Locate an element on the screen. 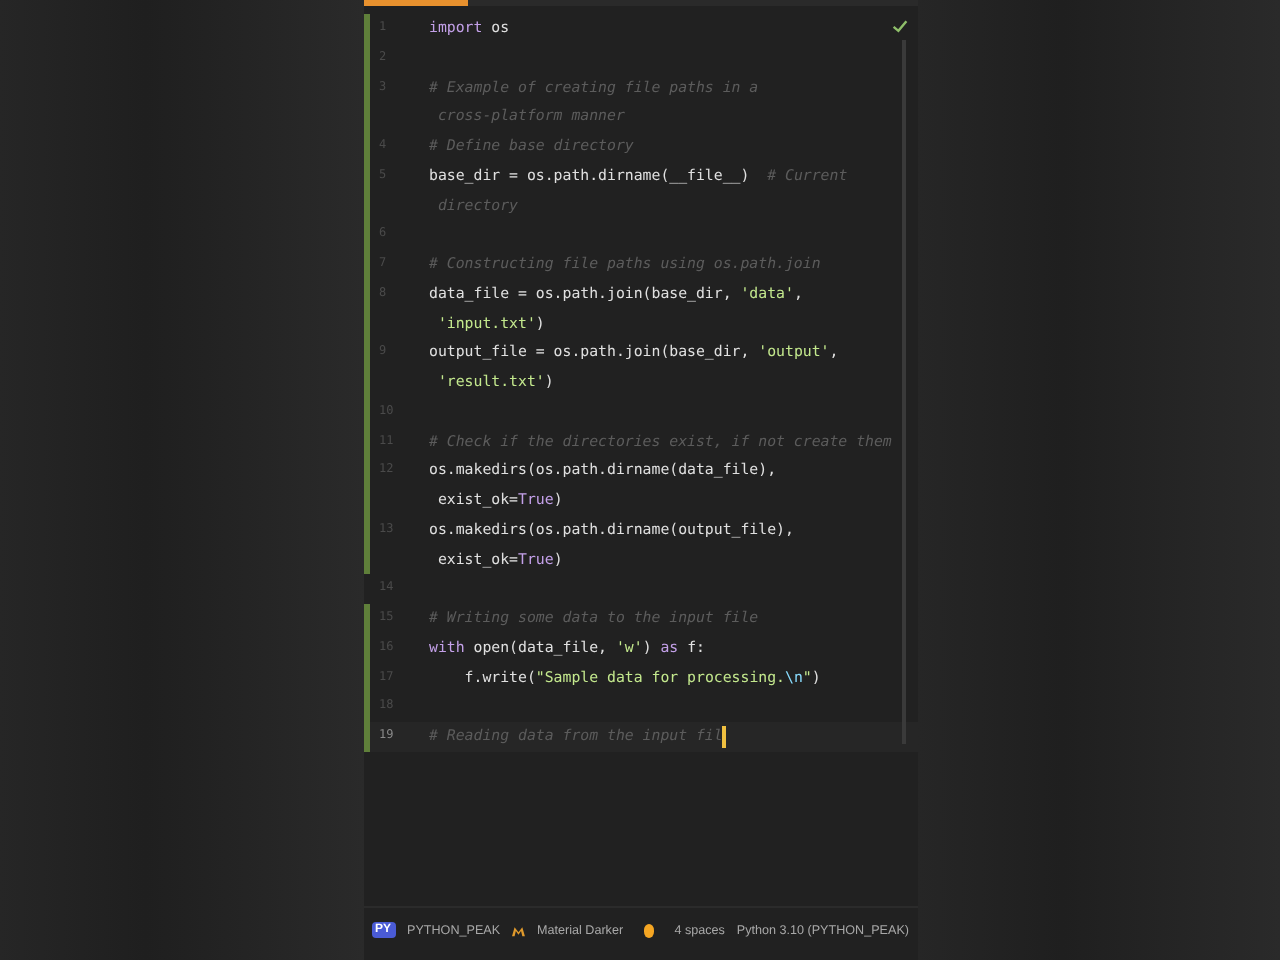 This screenshot has height=960, width=1280. checkmark-icon is located at coordinates (899, 26).